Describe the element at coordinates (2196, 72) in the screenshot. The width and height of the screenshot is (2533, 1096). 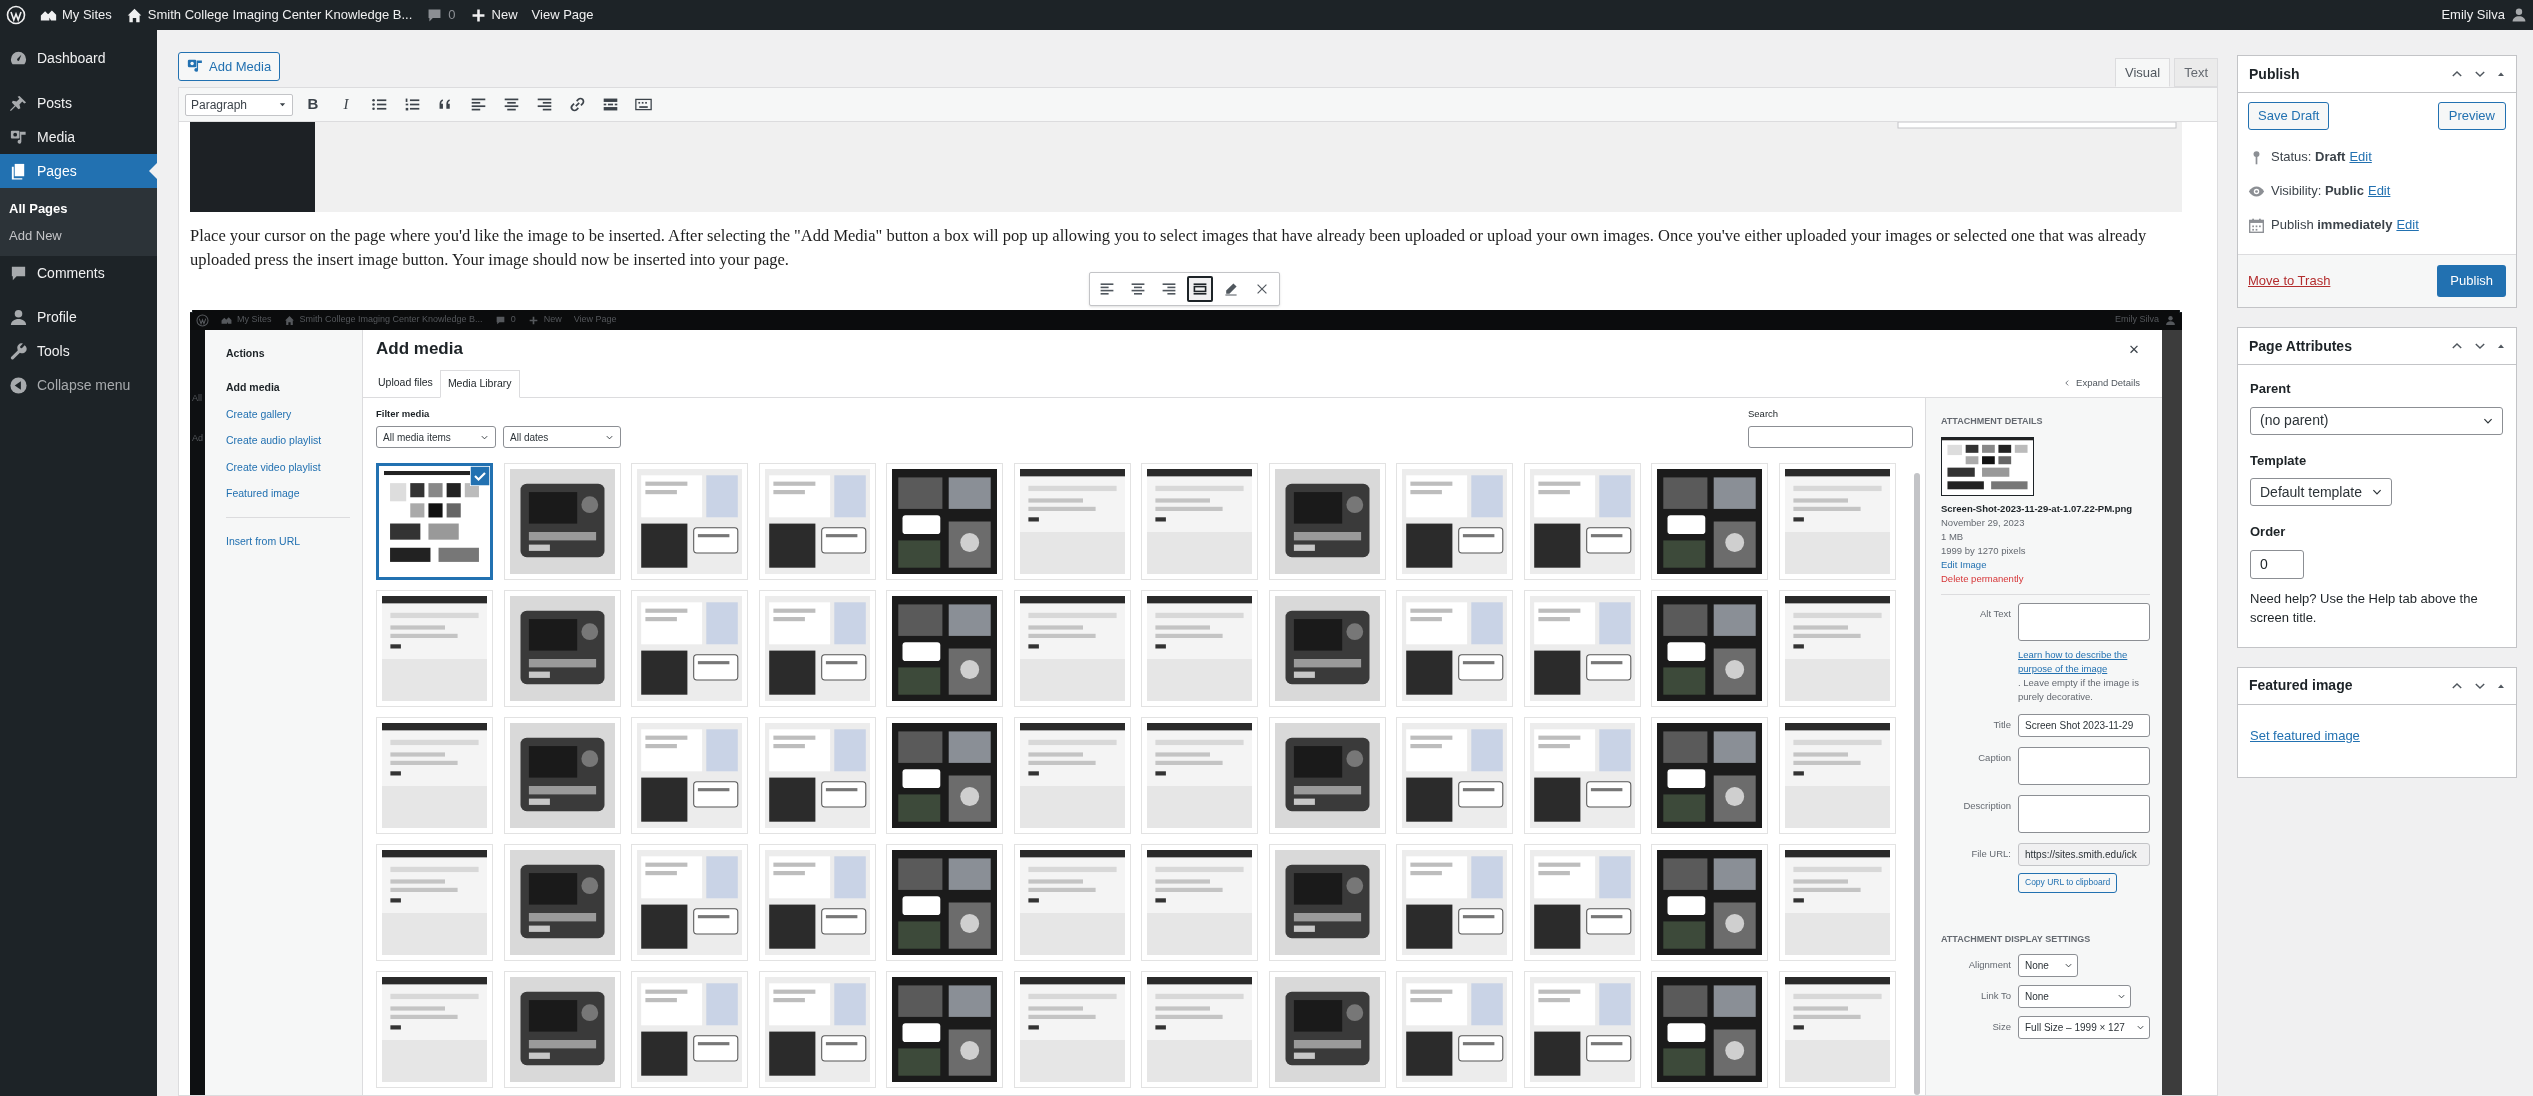
I see `editor-tab: Text` at that location.